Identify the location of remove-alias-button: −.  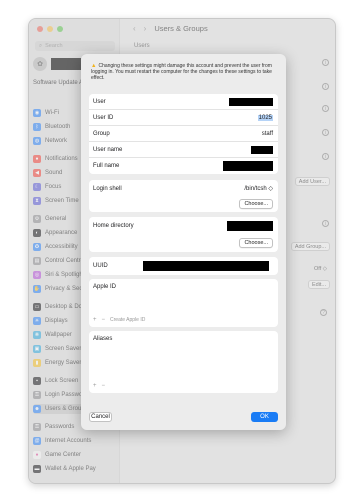
(104, 386).